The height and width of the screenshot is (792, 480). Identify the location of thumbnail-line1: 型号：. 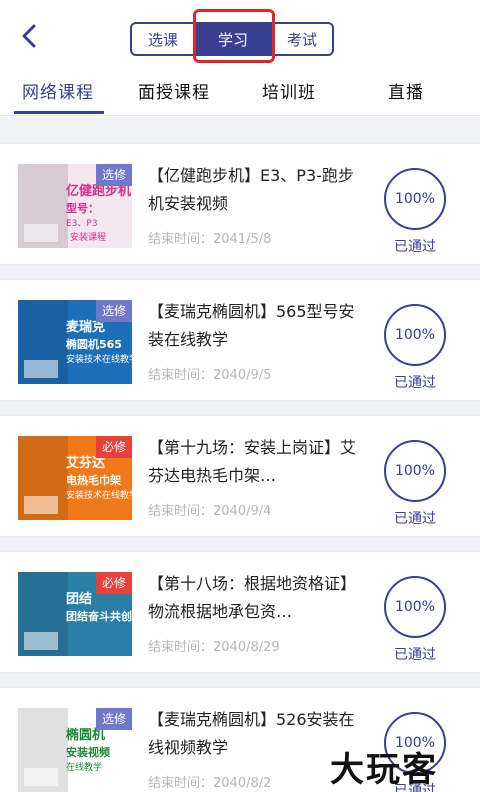
(82, 208).